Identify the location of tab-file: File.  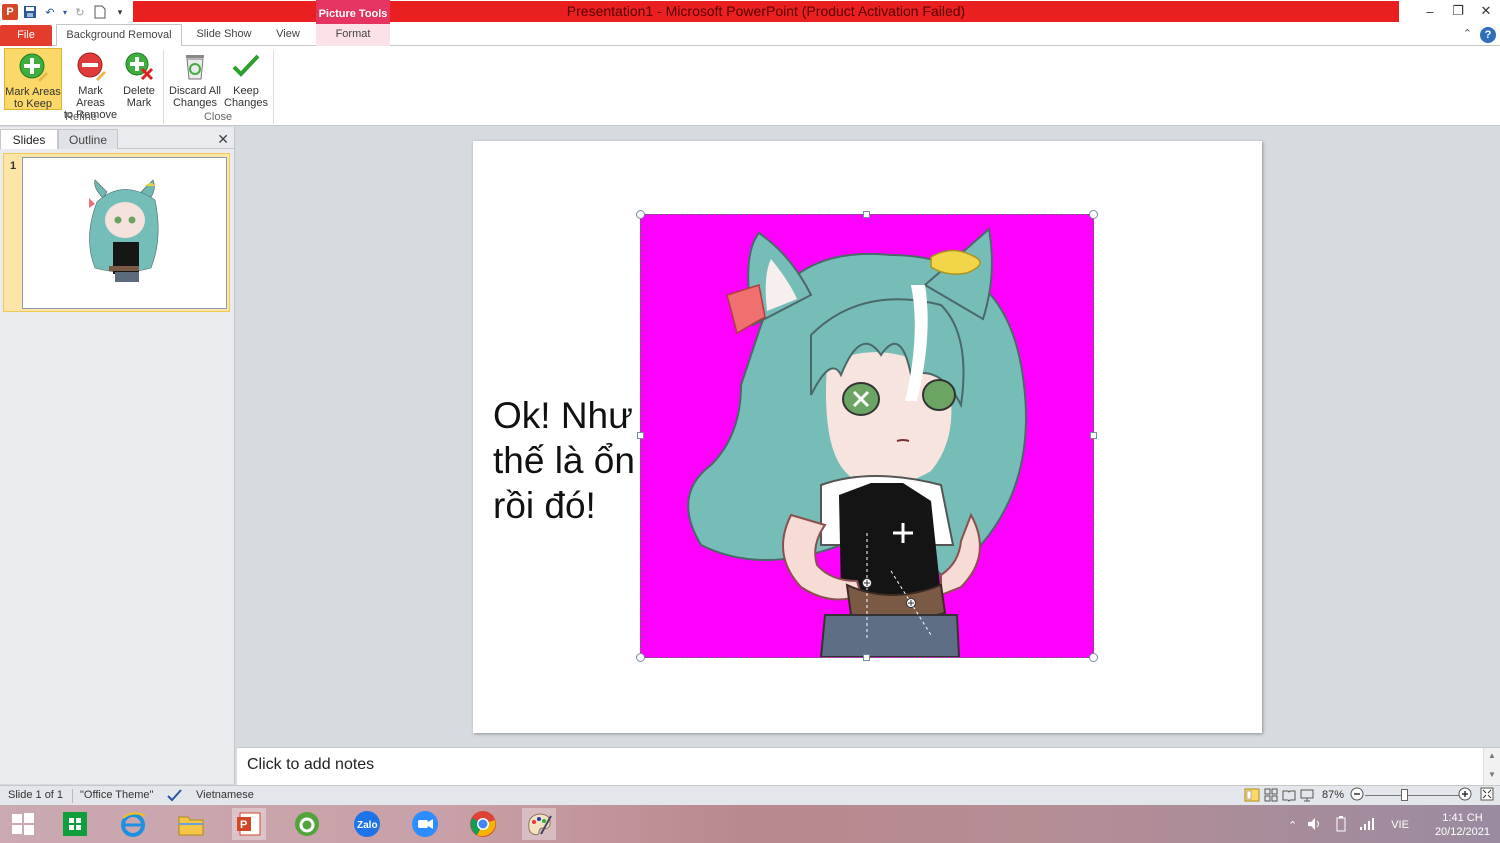
(26, 35).